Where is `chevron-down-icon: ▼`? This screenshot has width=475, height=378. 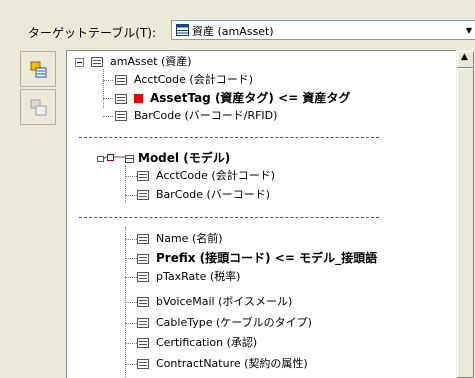 chevron-down-icon: ▼ is located at coordinates (469, 30).